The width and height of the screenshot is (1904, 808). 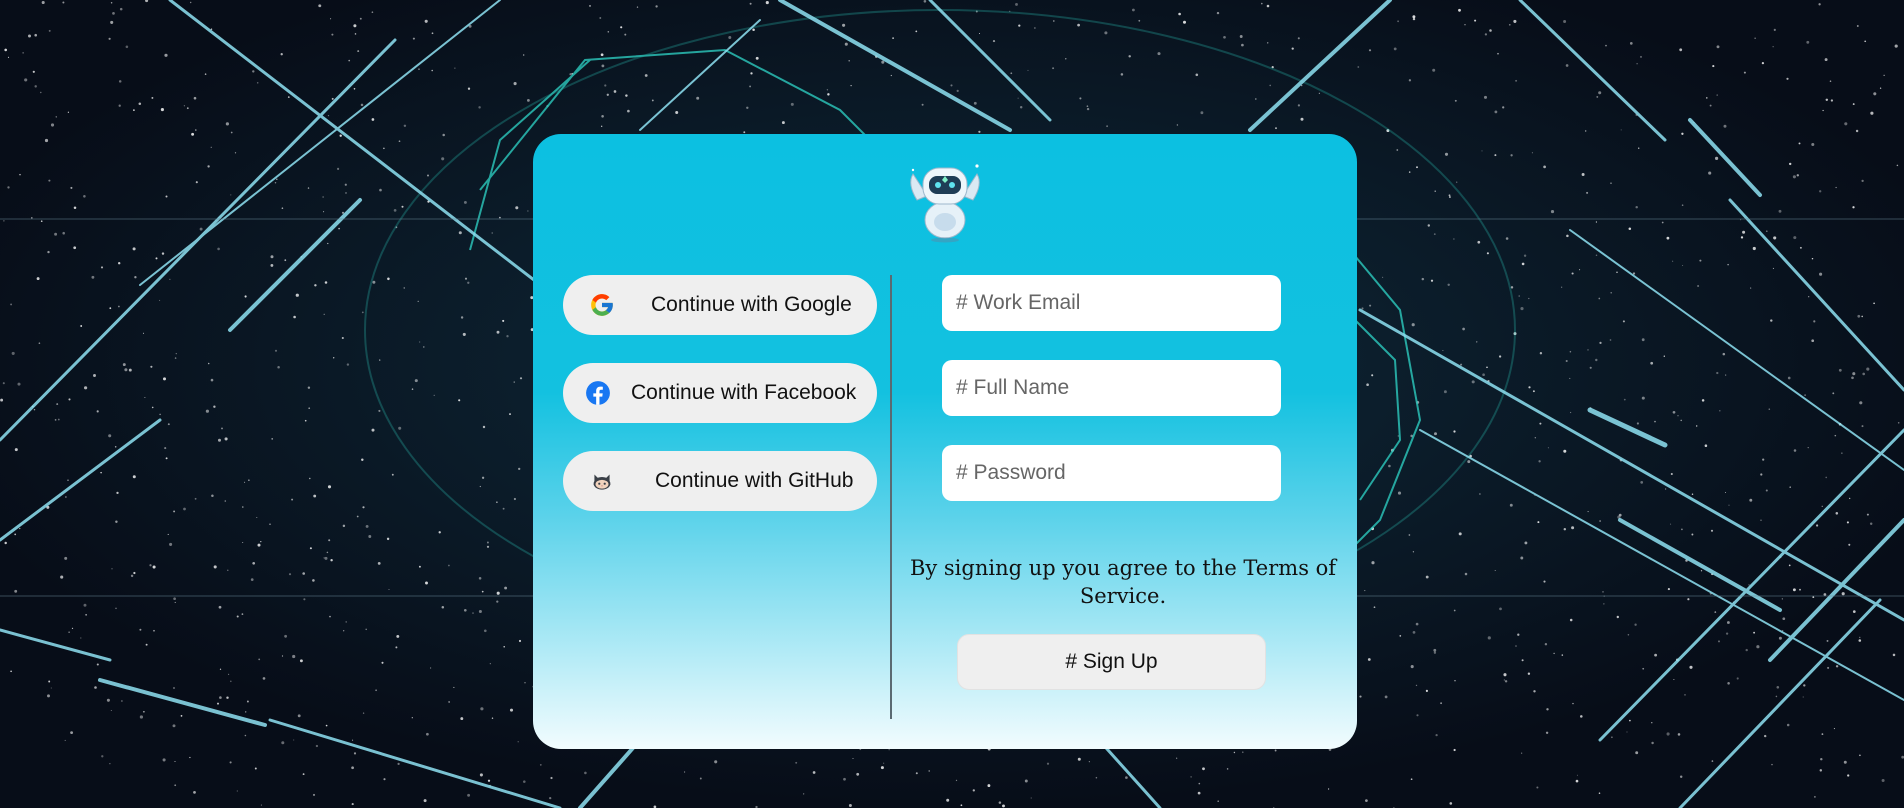 What do you see at coordinates (598, 393) in the screenshot?
I see `facebook-icon` at bounding box center [598, 393].